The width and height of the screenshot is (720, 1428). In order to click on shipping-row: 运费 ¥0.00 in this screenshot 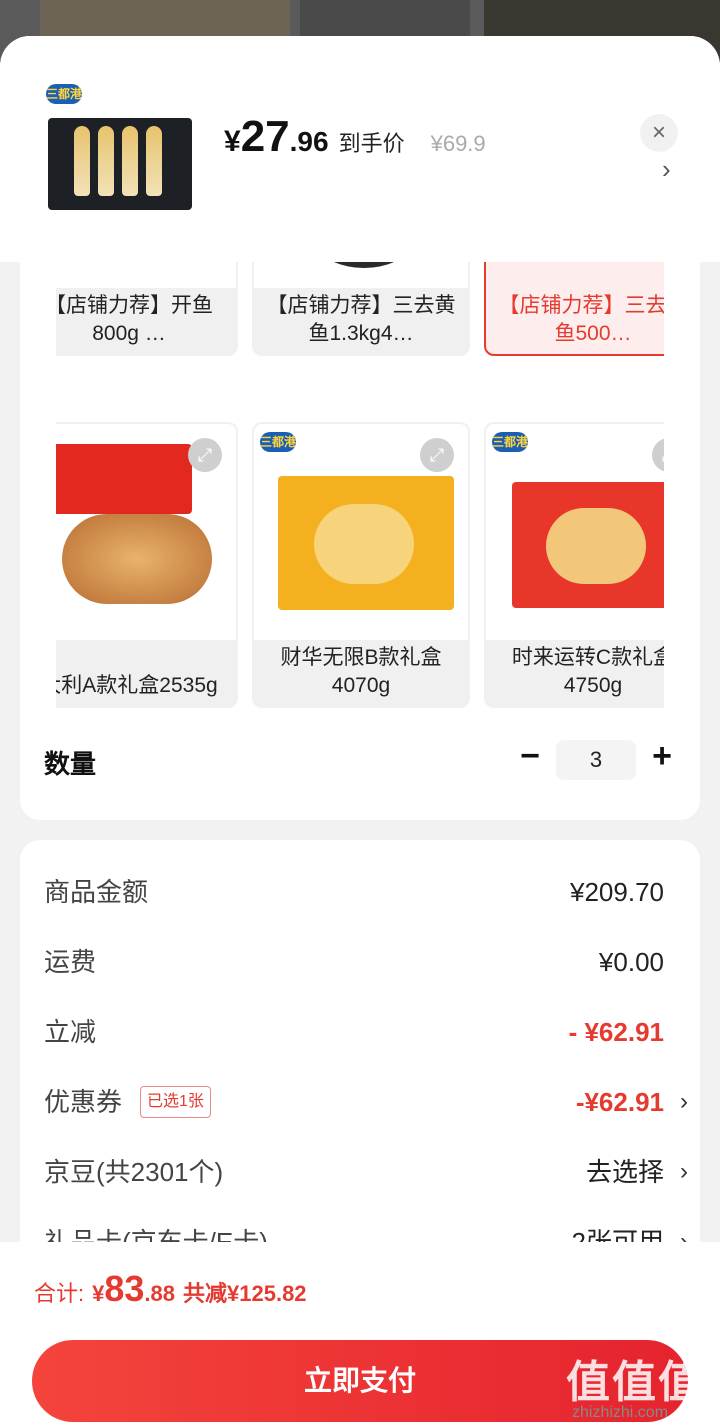, I will do `click(364, 962)`.